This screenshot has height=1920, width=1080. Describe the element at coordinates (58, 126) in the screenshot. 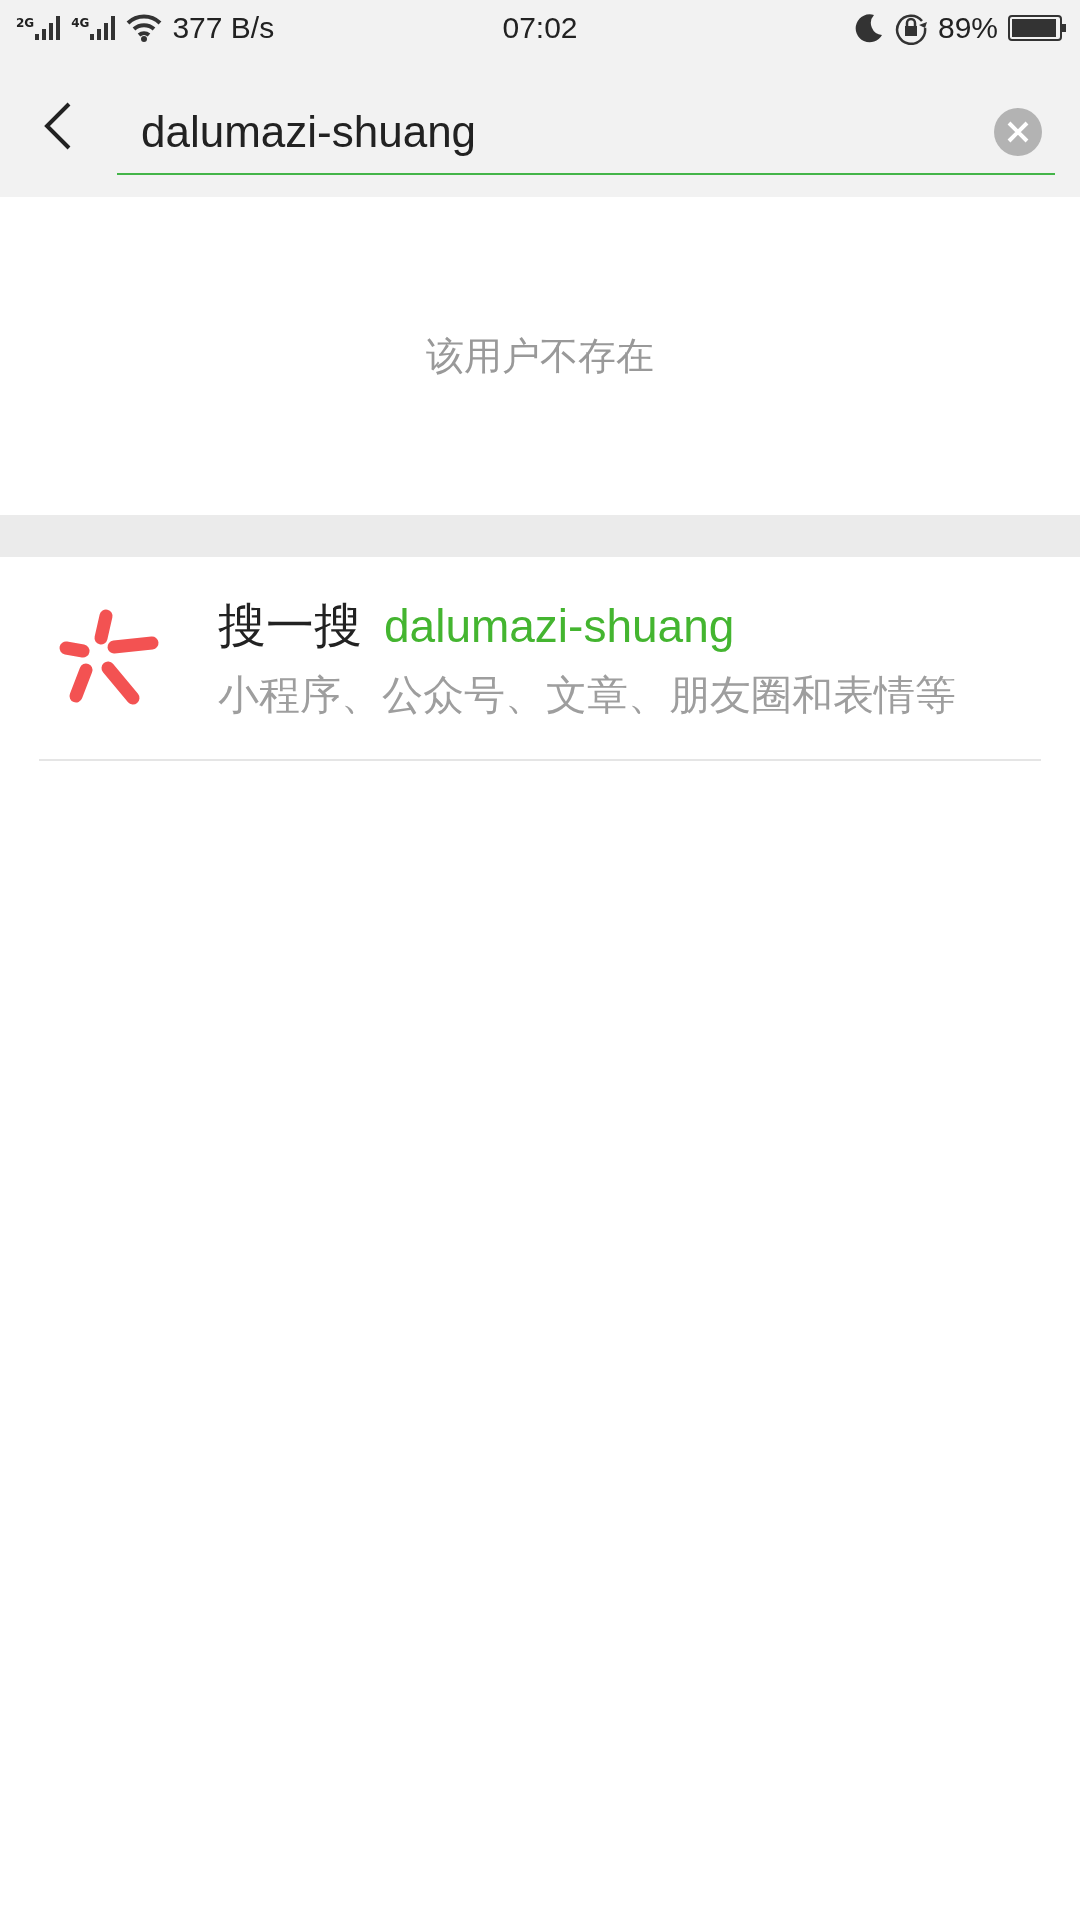

I see `back-icon` at that location.